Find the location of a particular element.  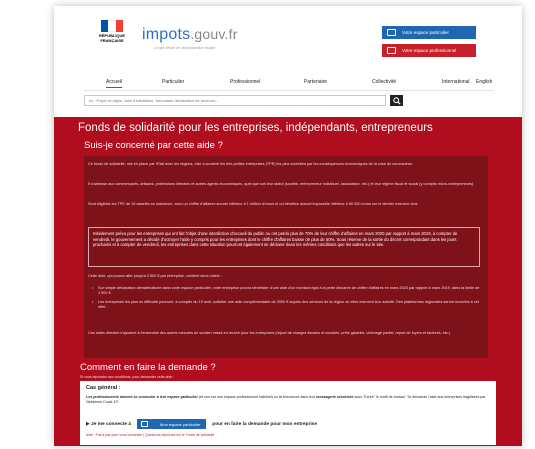

section-title-request: Comment en faire la demande ? is located at coordinates (148, 367).